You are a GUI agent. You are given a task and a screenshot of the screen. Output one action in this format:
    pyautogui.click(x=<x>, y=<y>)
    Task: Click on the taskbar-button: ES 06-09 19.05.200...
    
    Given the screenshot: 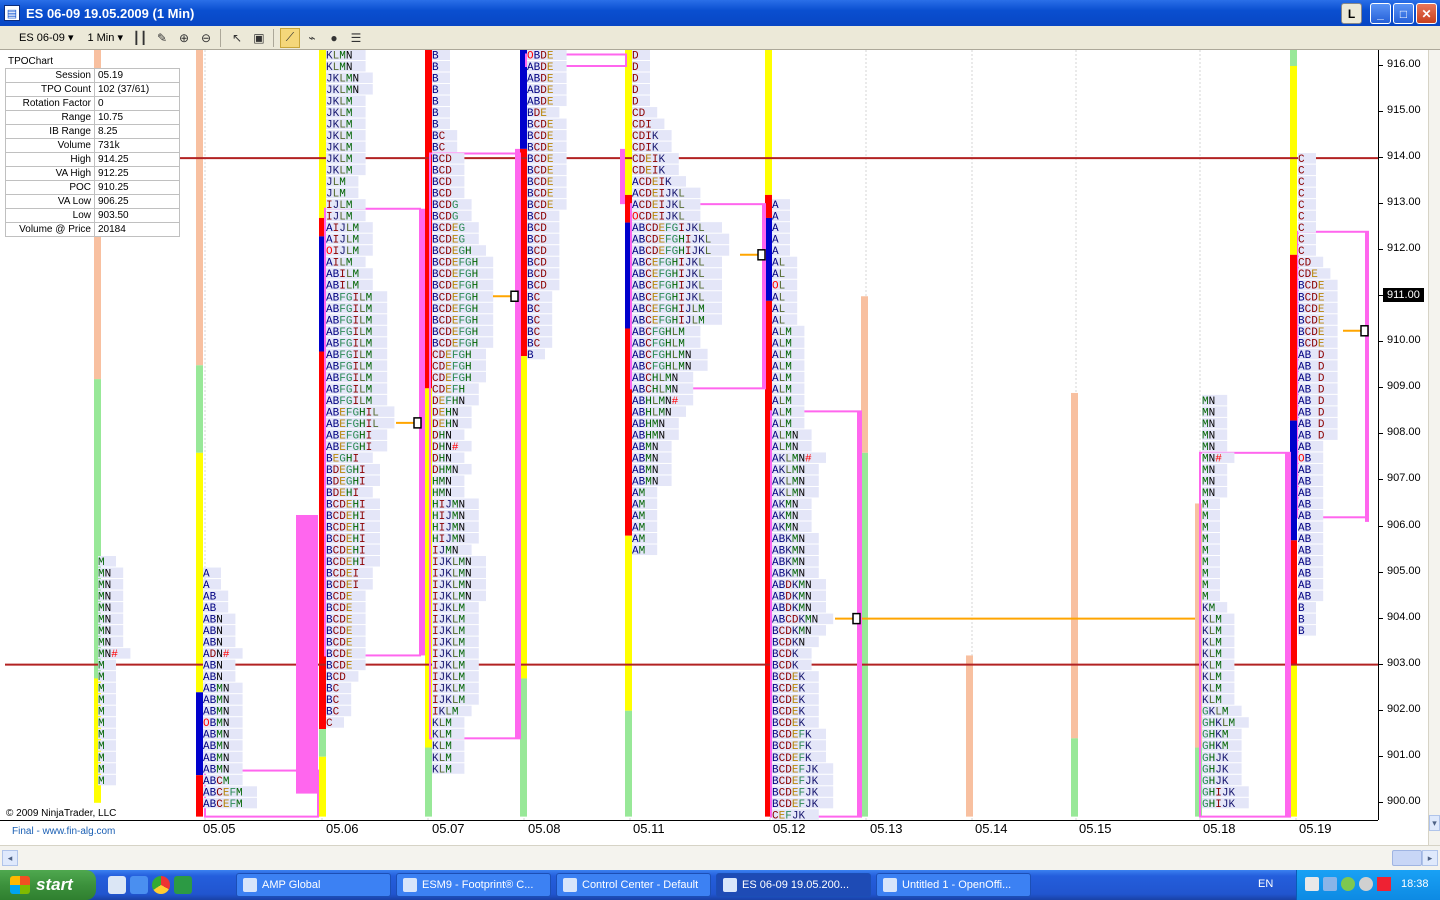 What is the action you would take?
    pyautogui.click(x=793, y=885)
    